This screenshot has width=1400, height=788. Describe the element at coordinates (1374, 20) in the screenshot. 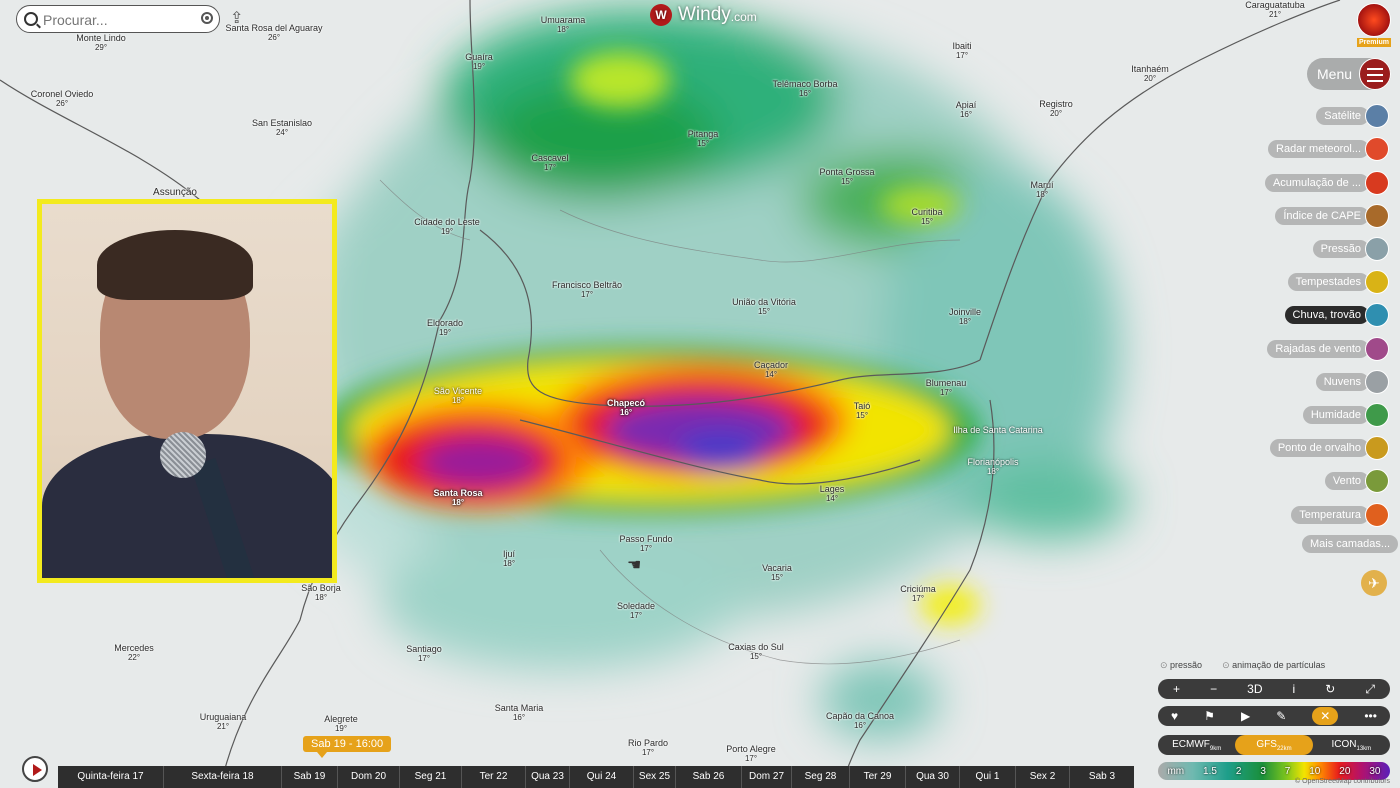

I see `avatar` at that location.